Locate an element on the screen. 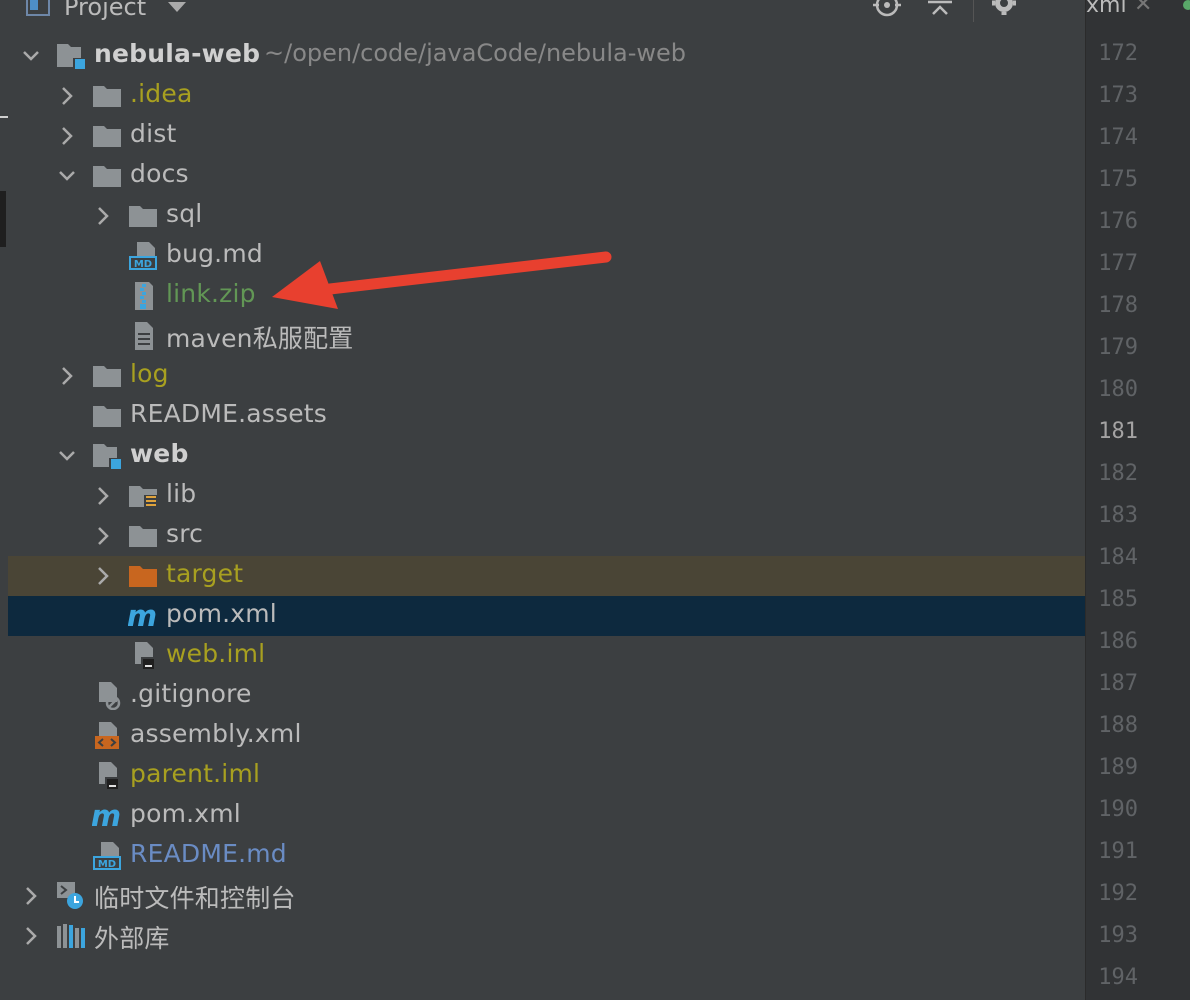  external-libraries-icon is located at coordinates (71, 936).